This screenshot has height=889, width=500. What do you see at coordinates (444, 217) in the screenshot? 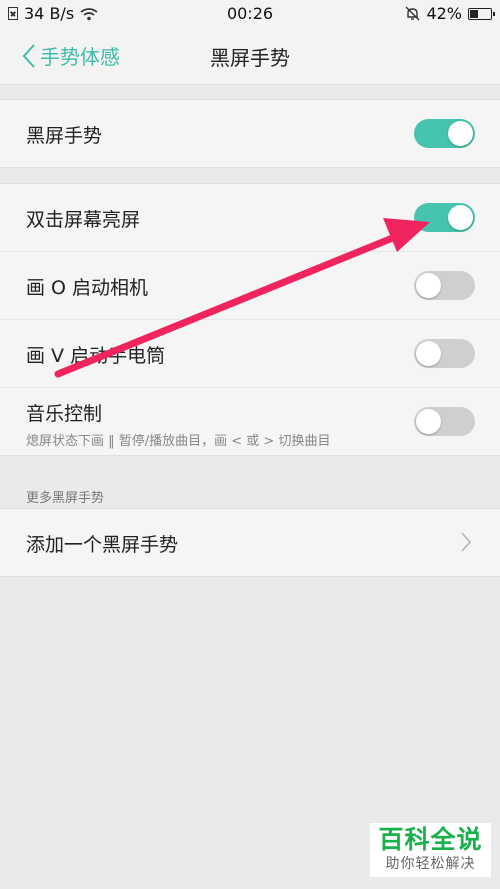
I see `double-tap-wake-toggle` at bounding box center [444, 217].